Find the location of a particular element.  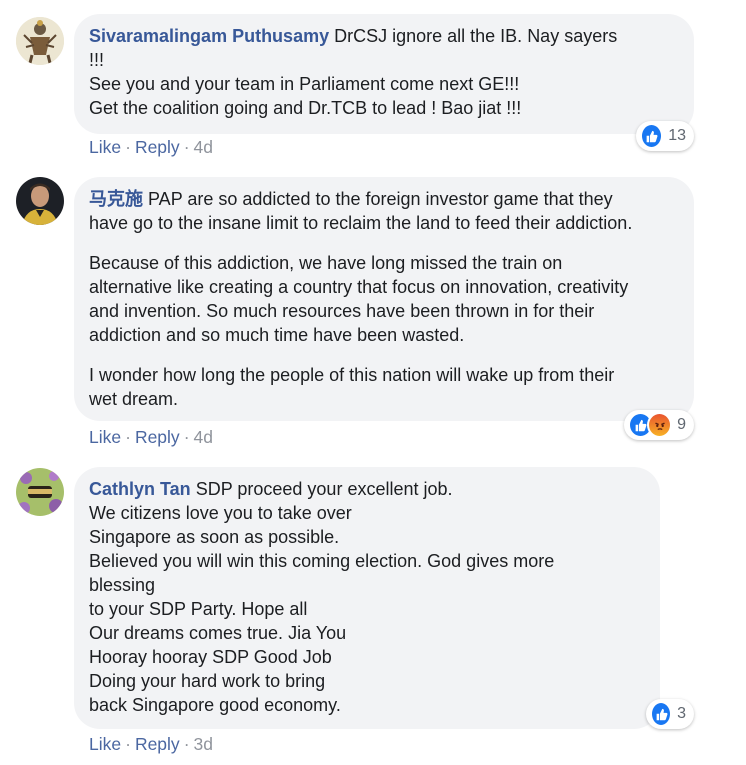

angry-reaction-icon is located at coordinates (660, 425).